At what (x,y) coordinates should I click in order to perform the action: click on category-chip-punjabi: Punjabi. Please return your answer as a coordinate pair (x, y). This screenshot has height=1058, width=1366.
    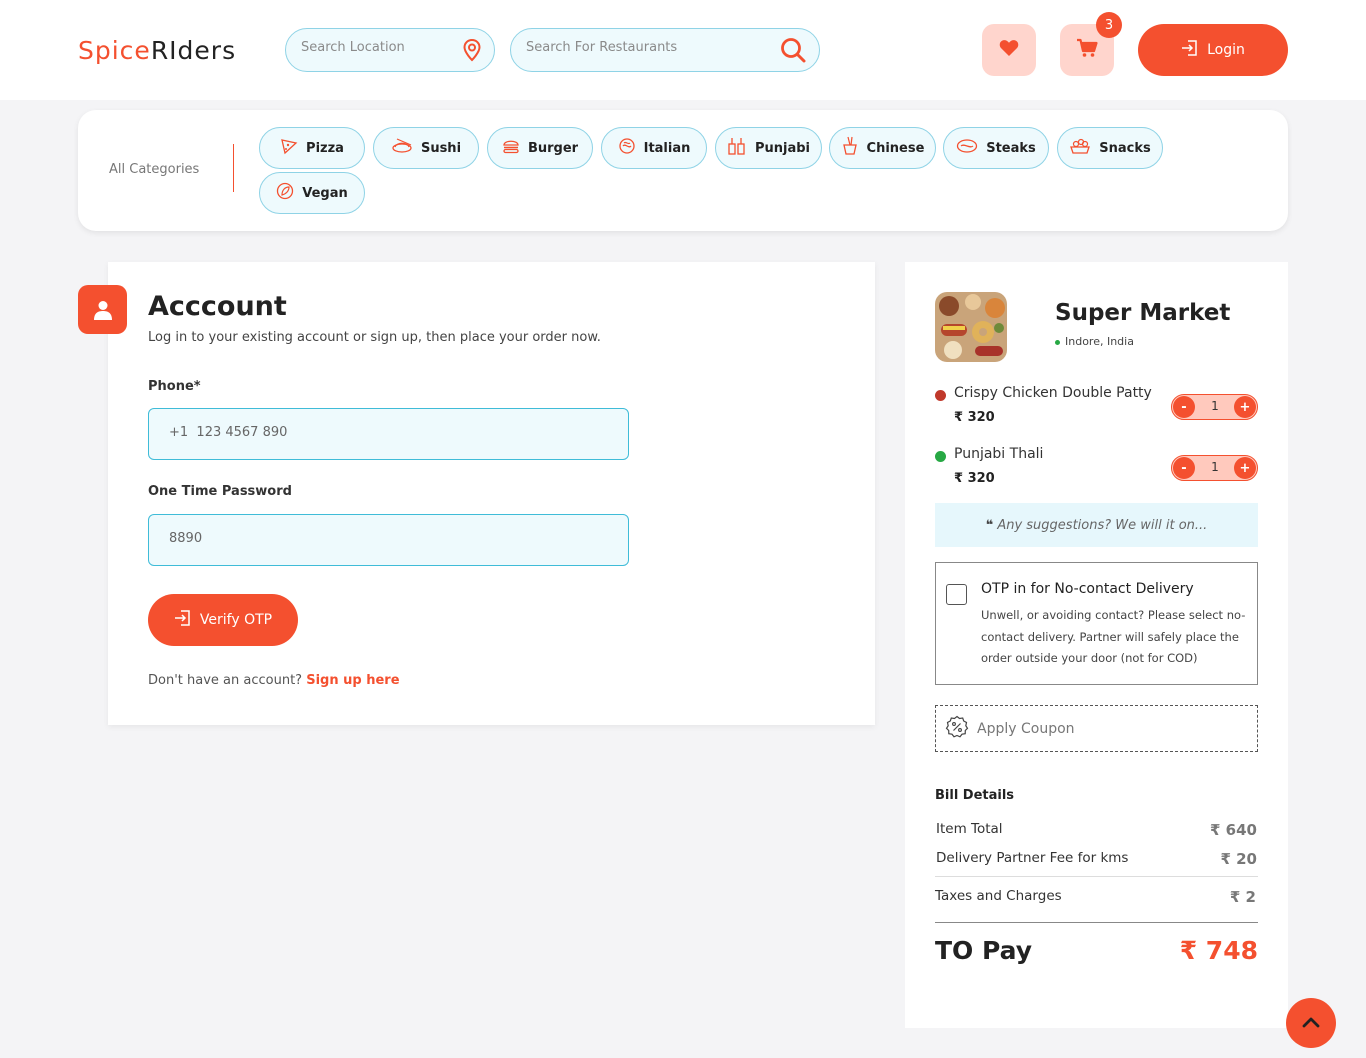
    Looking at the image, I should click on (768, 148).